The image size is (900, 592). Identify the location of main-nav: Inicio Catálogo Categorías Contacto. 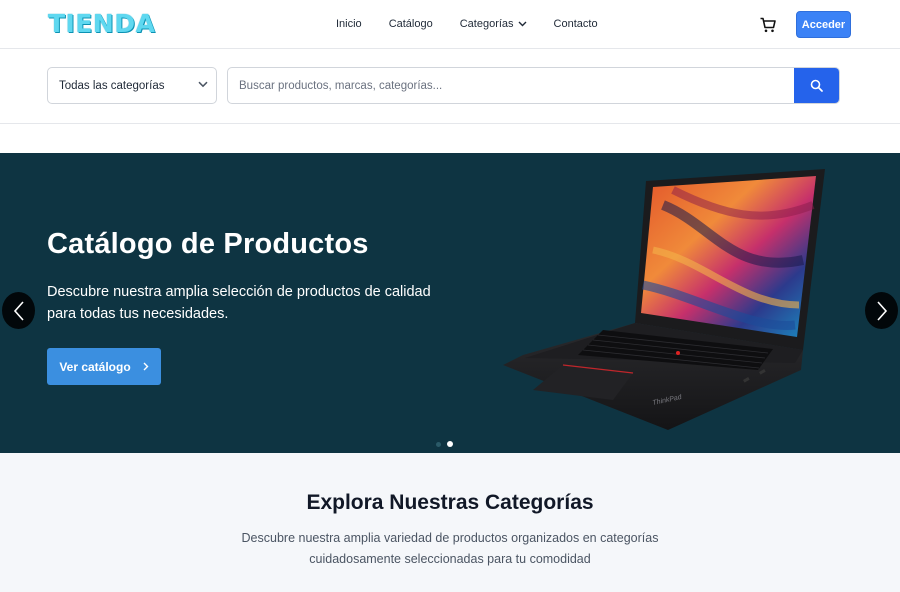
(480, 24).